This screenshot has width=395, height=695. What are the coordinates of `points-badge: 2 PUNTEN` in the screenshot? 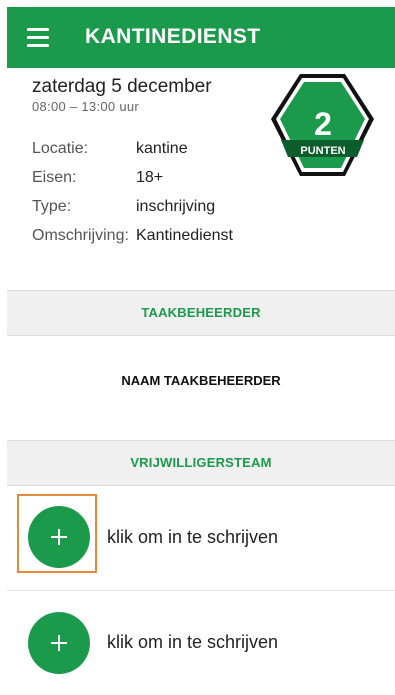 It's located at (322, 125).